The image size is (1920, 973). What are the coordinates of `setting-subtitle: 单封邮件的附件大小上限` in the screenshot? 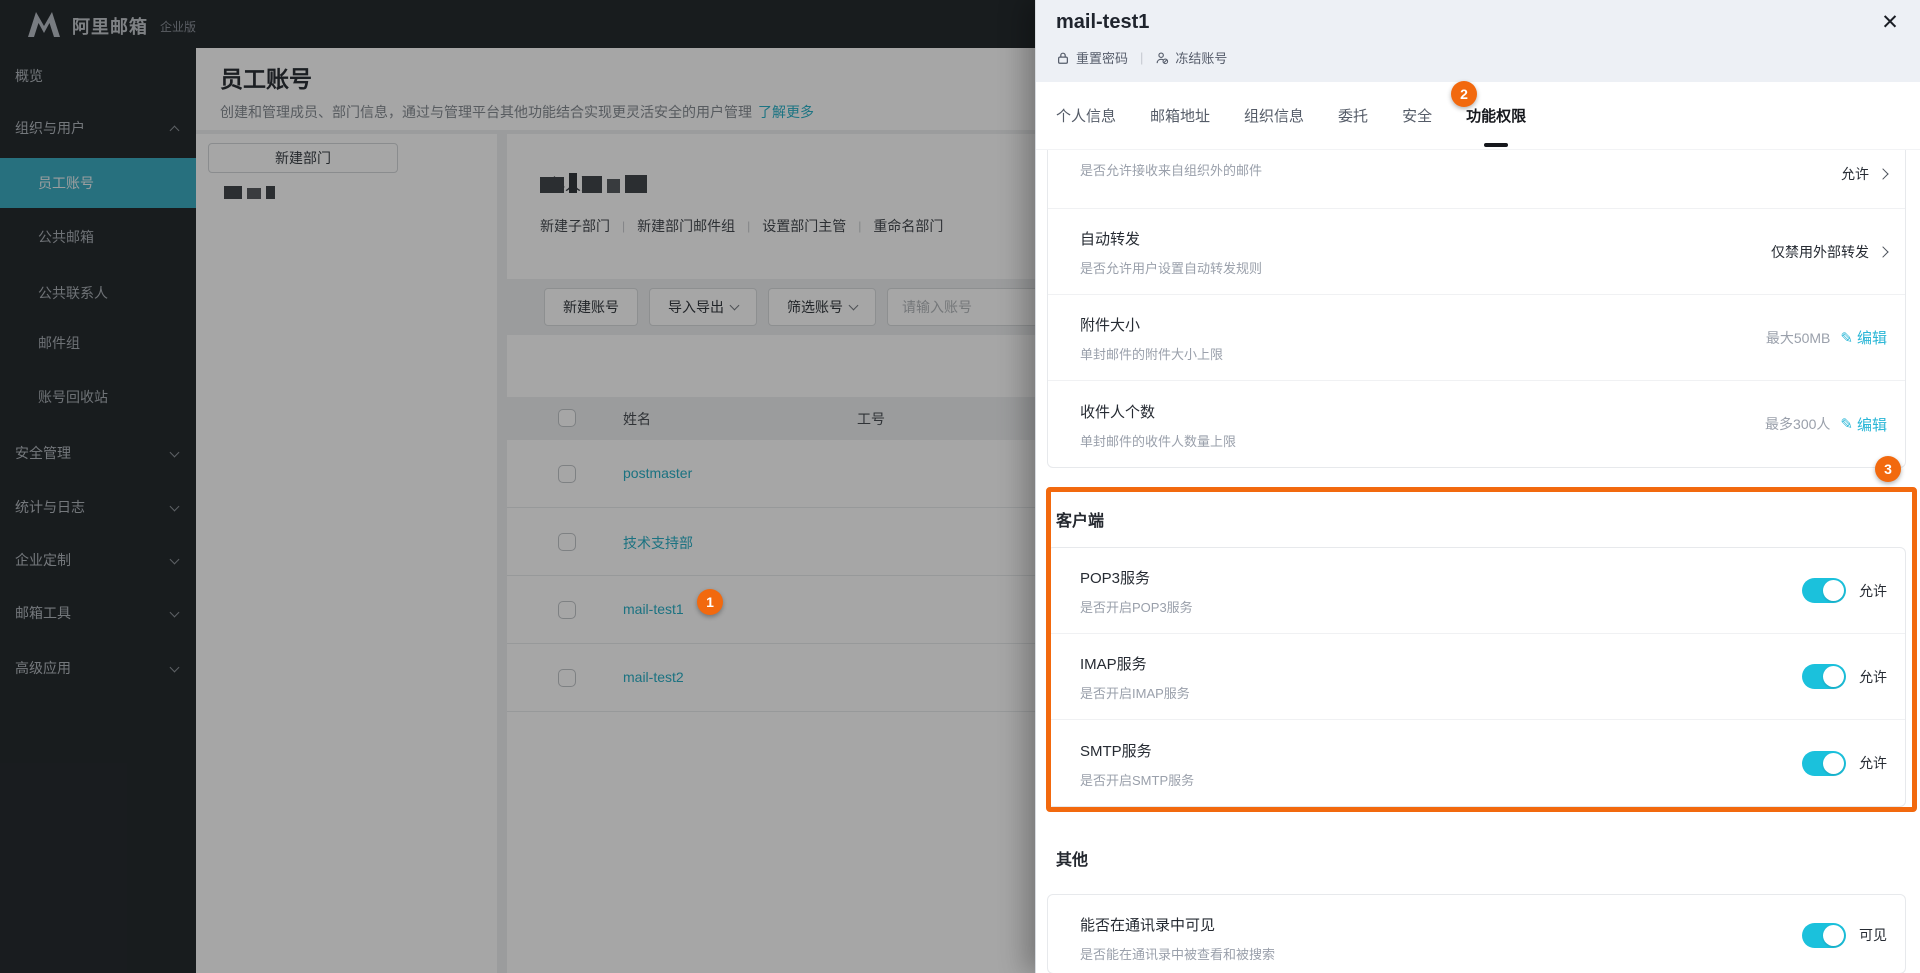 It's located at (1152, 354).